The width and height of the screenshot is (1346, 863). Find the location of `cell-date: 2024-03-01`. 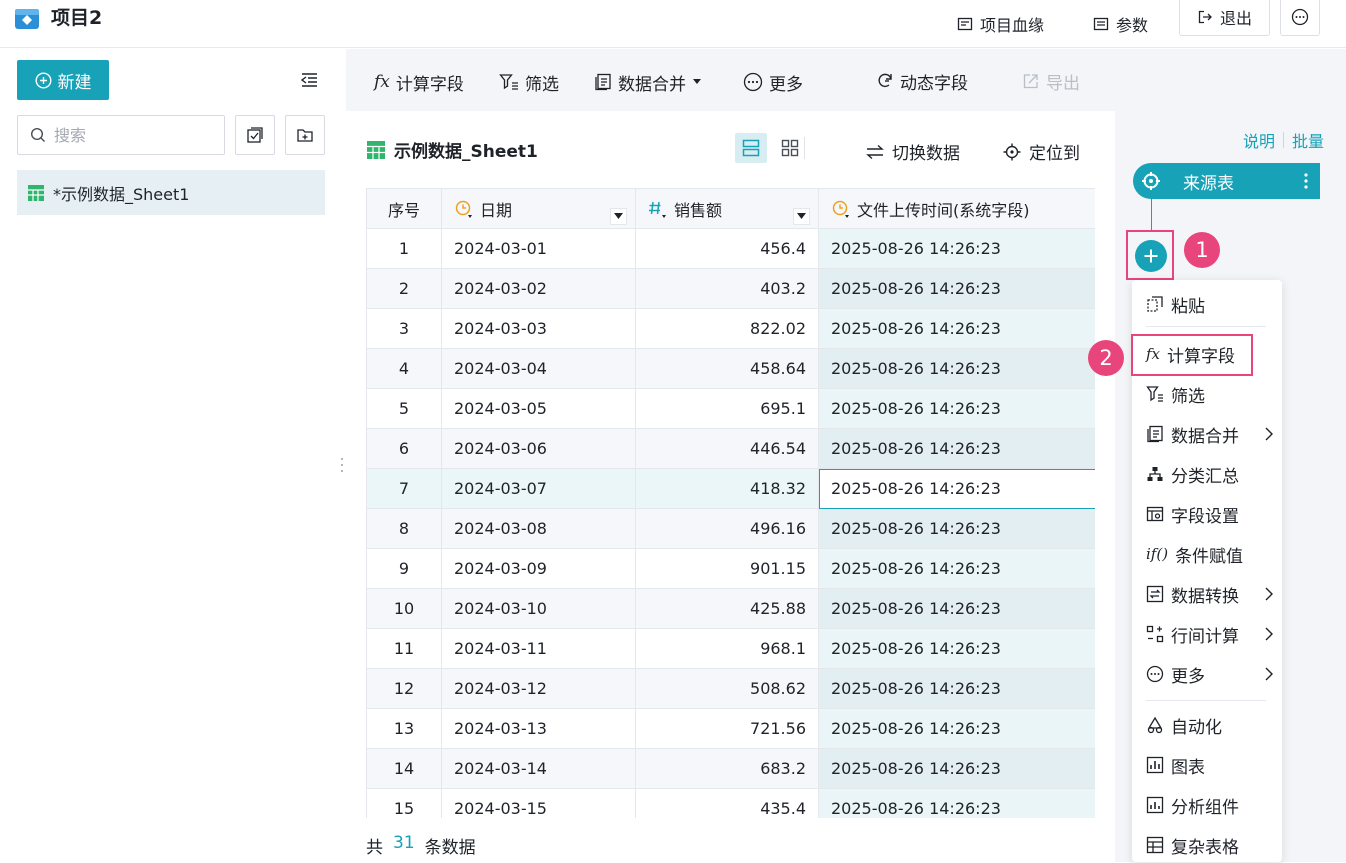

cell-date: 2024-03-01 is located at coordinates (538, 248).